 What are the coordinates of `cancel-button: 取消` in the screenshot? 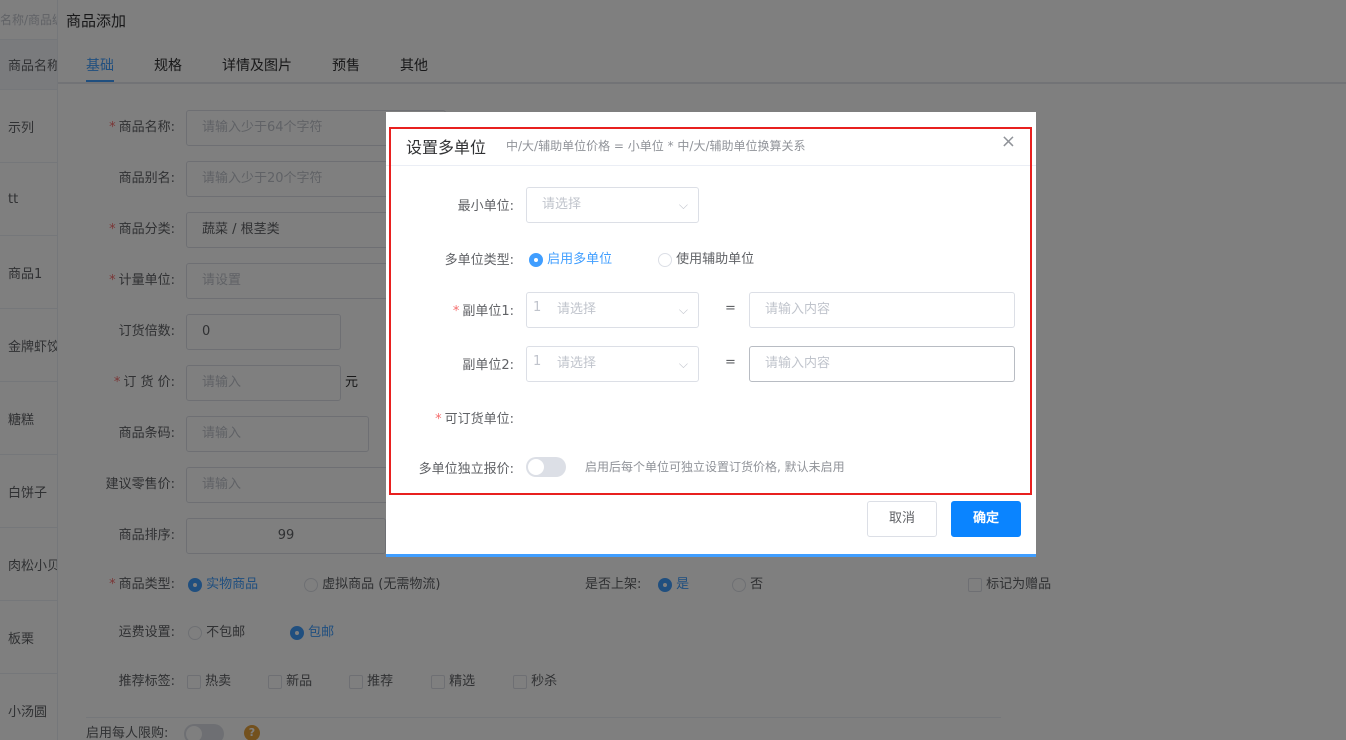 It's located at (902, 519).